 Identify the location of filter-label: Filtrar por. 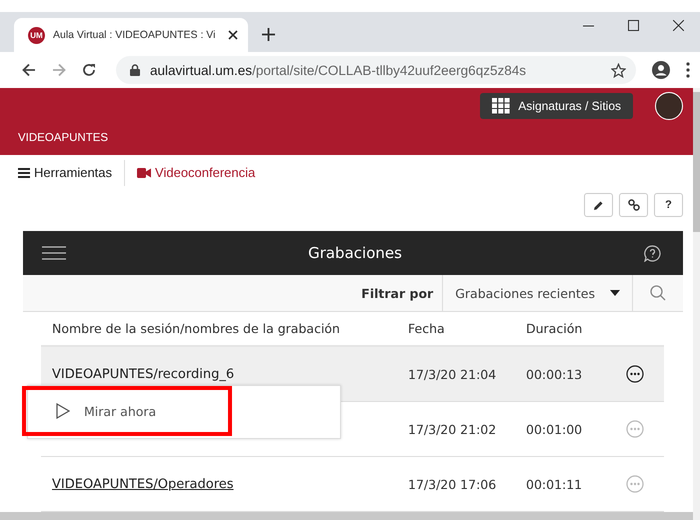
(397, 293).